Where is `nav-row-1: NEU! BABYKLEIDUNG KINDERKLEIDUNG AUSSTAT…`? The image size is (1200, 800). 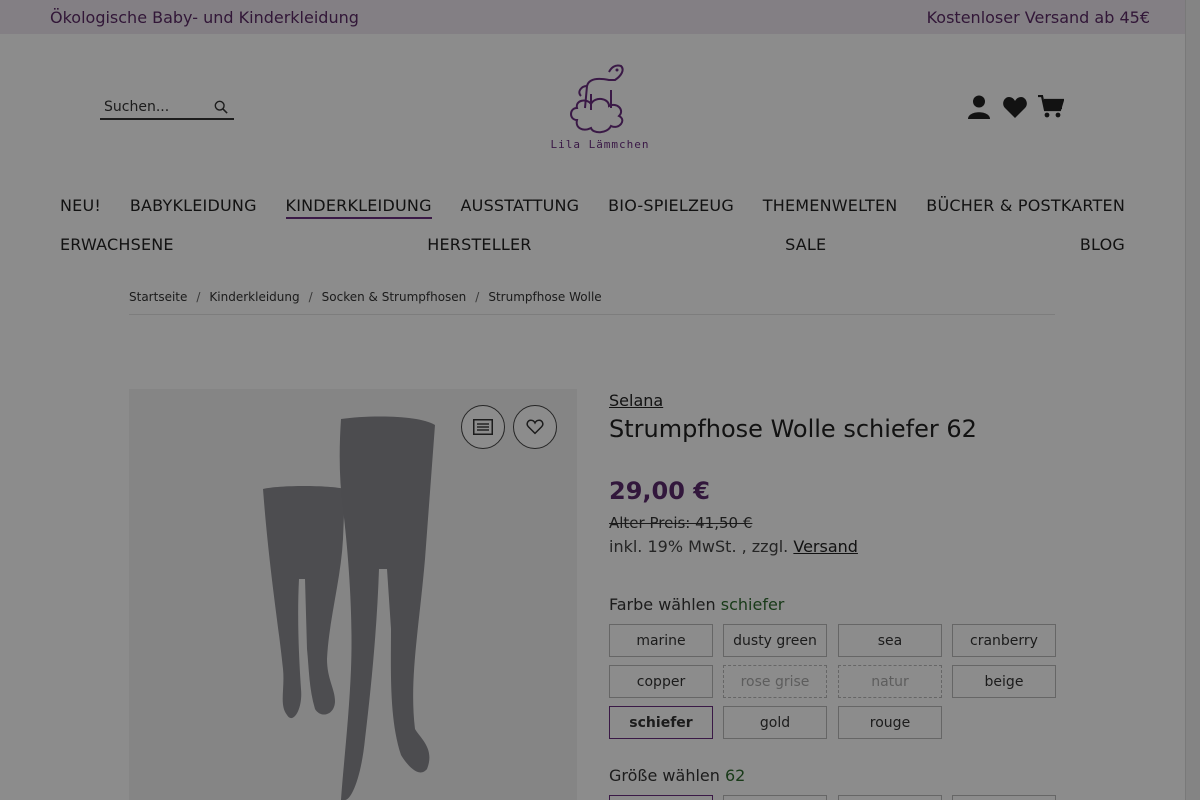
nav-row-1: NEU! BABYKLEIDUNG KINDERKLEIDUNG AUSSTAT… is located at coordinates (592, 207).